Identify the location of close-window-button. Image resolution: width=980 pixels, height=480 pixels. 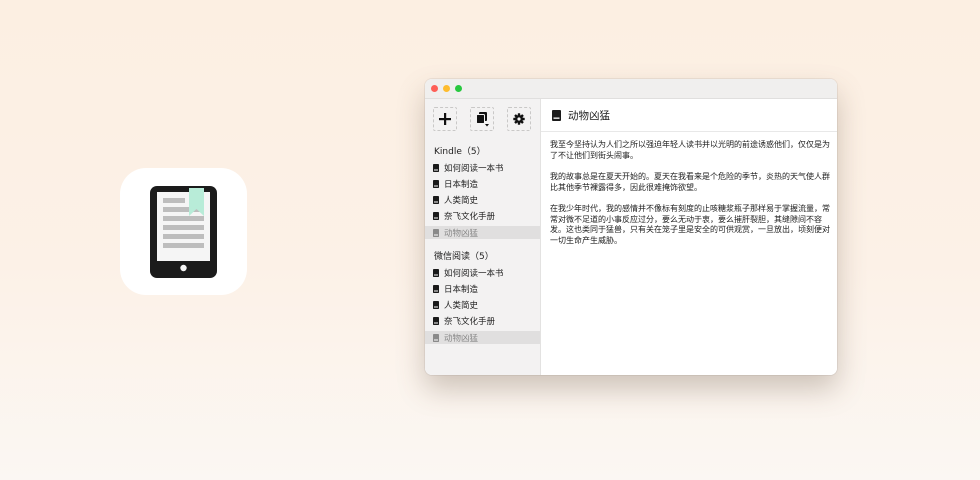
(434, 88).